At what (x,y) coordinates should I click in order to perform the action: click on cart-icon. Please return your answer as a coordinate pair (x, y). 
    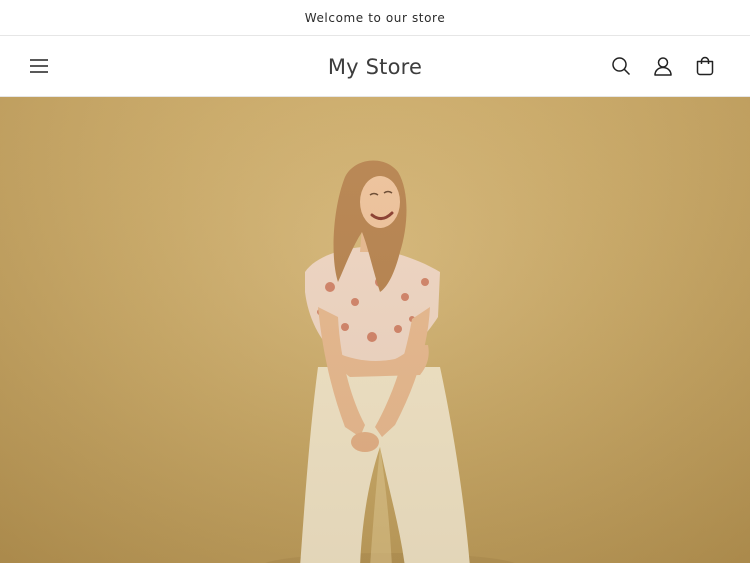
    Looking at the image, I should click on (705, 66).